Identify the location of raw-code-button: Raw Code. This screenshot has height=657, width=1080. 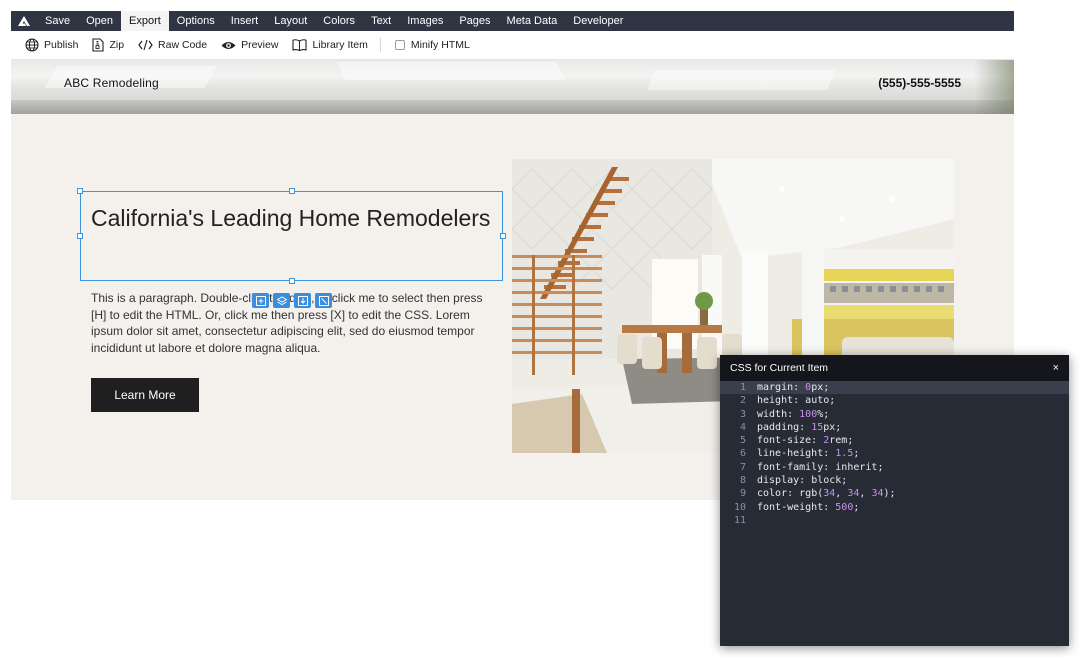
(172, 45).